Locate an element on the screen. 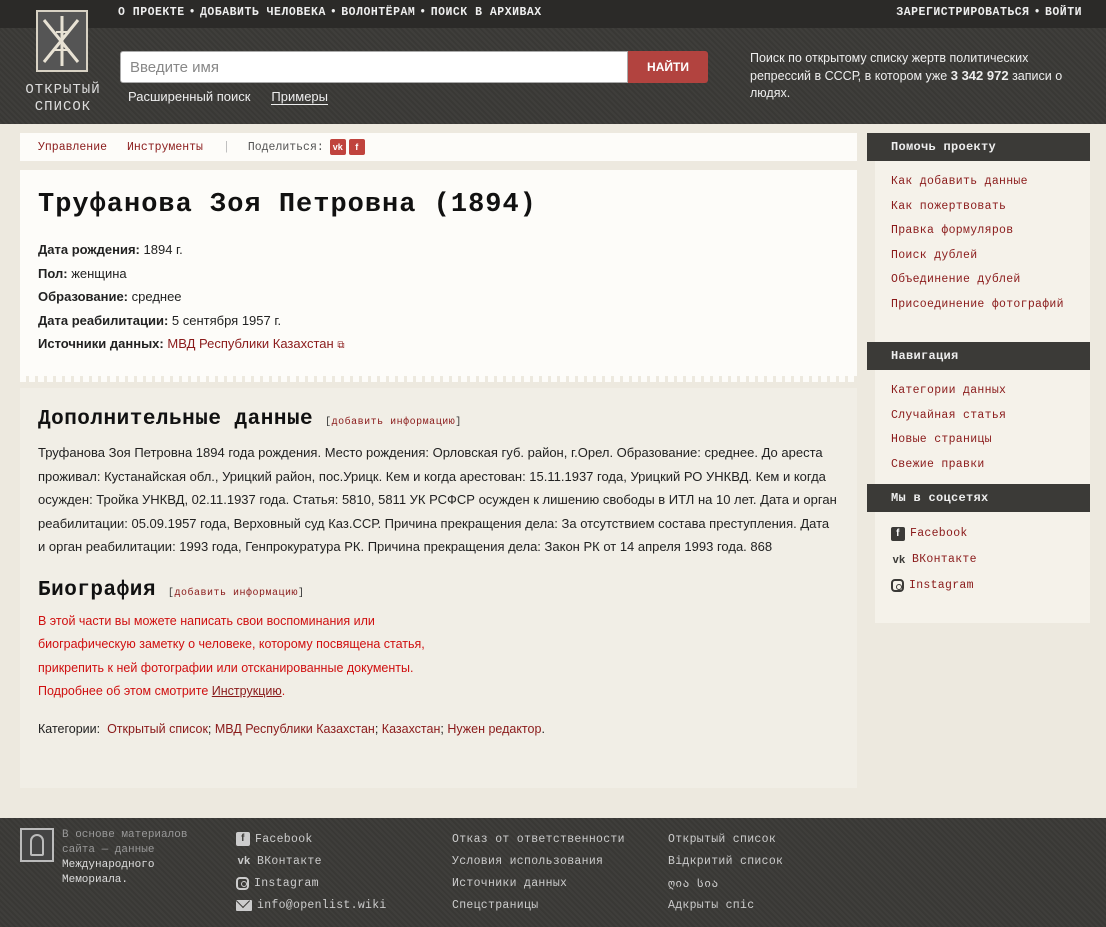 The width and height of the screenshot is (1106, 927). category-link: Открытый список is located at coordinates (157, 729).